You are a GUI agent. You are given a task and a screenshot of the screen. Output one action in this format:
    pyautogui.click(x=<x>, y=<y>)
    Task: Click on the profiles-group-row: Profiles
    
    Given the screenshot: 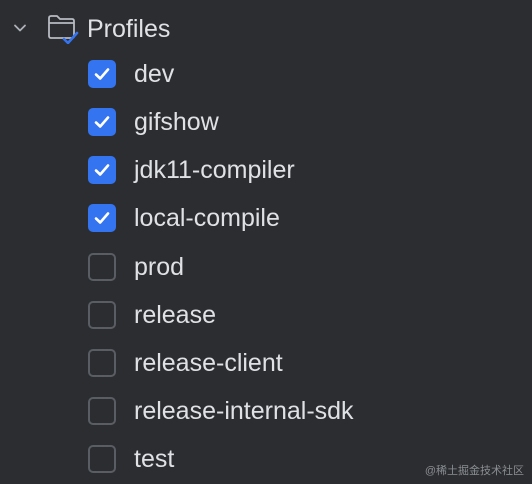 What is the action you would take?
    pyautogui.click(x=266, y=26)
    